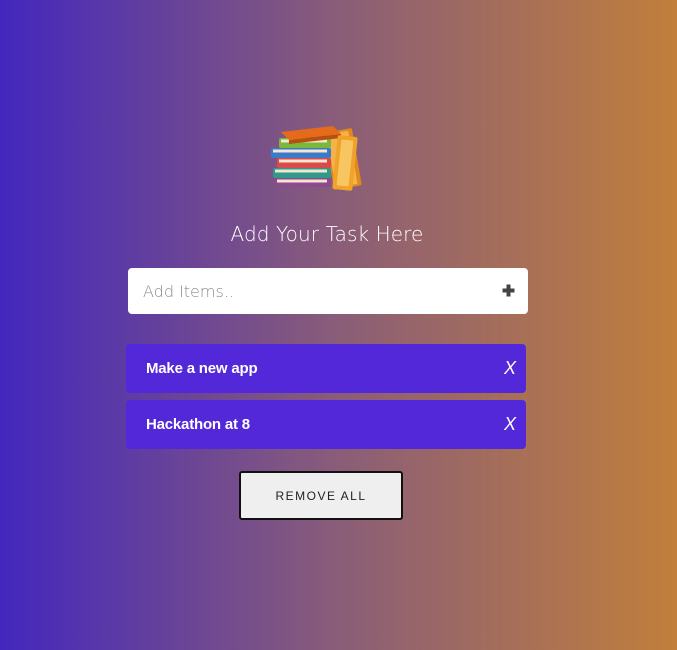  I want to click on task-label: Hackathon at 8, so click(198, 424).